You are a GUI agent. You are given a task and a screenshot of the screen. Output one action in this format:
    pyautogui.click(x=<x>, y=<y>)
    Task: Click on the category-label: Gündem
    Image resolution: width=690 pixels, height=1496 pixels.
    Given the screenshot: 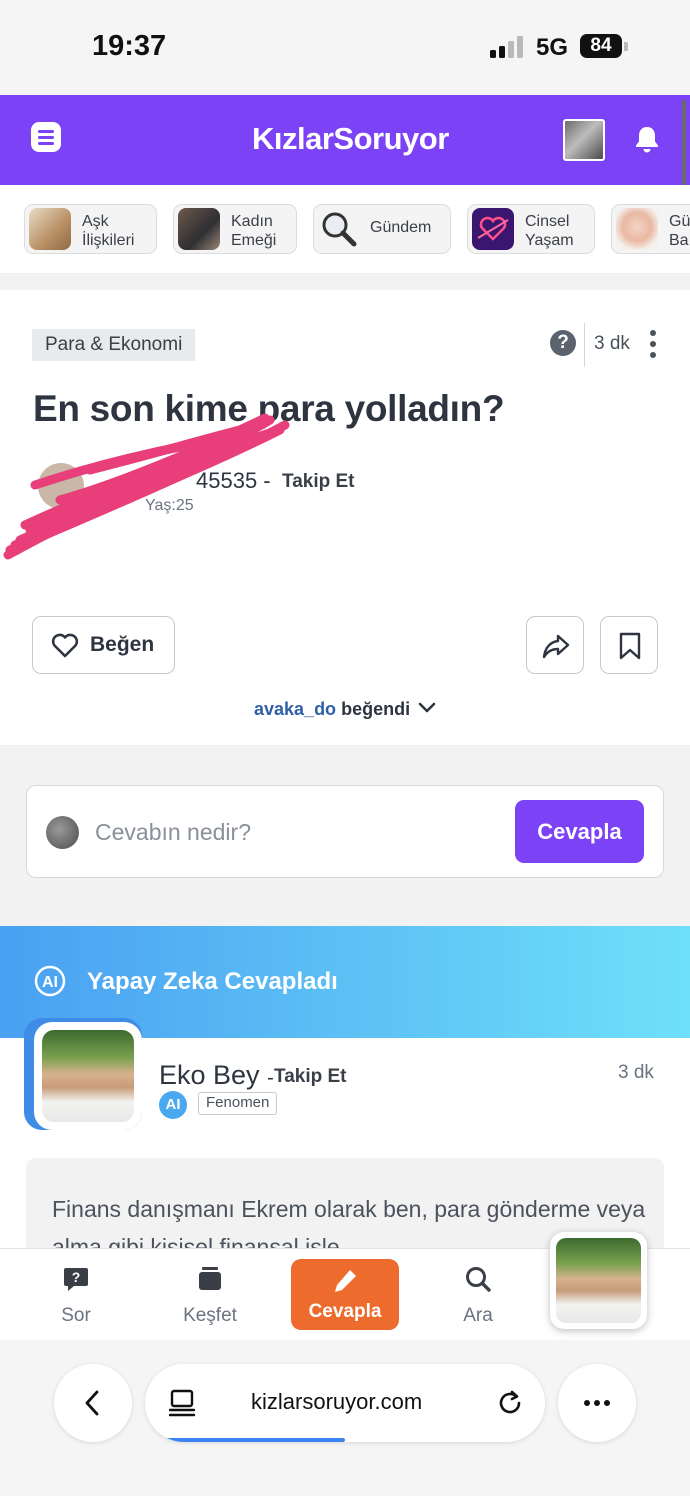 What is the action you would take?
    pyautogui.click(x=401, y=227)
    